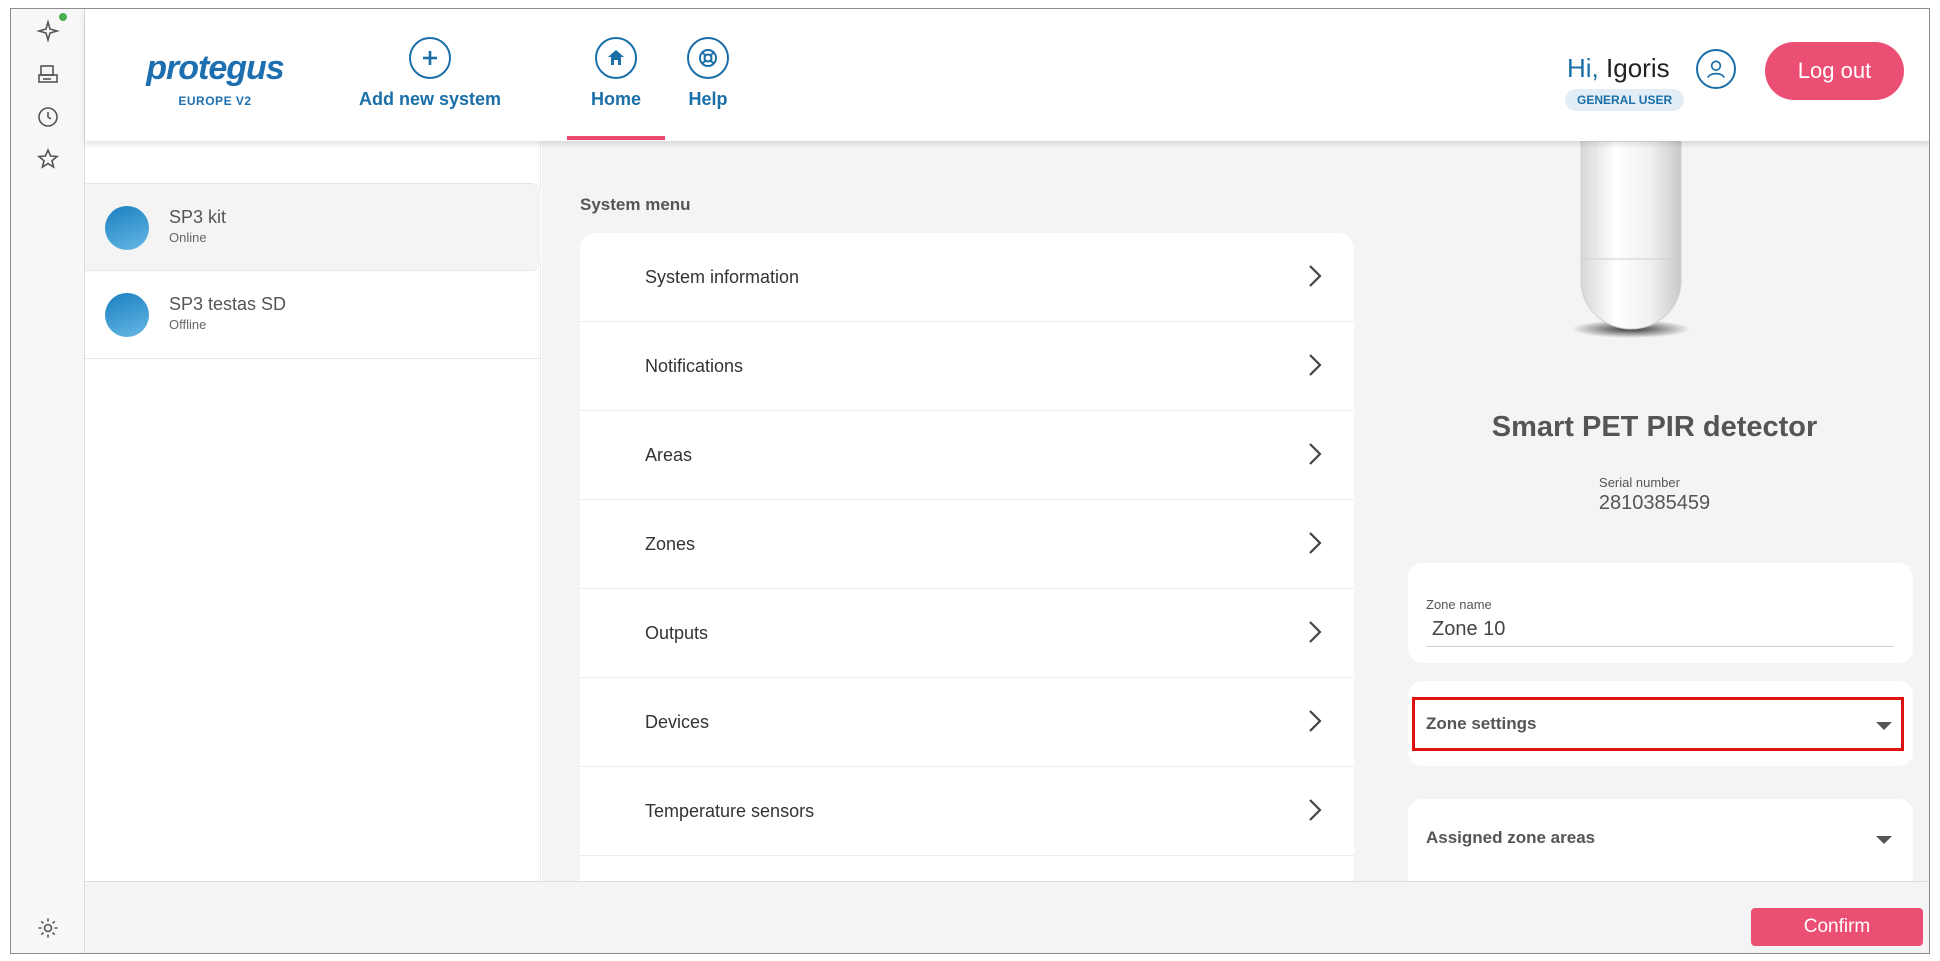 This screenshot has height=961, width=1940. What do you see at coordinates (967, 811) in the screenshot?
I see `menu-item-temperature-sensors: Temperature sensors` at bounding box center [967, 811].